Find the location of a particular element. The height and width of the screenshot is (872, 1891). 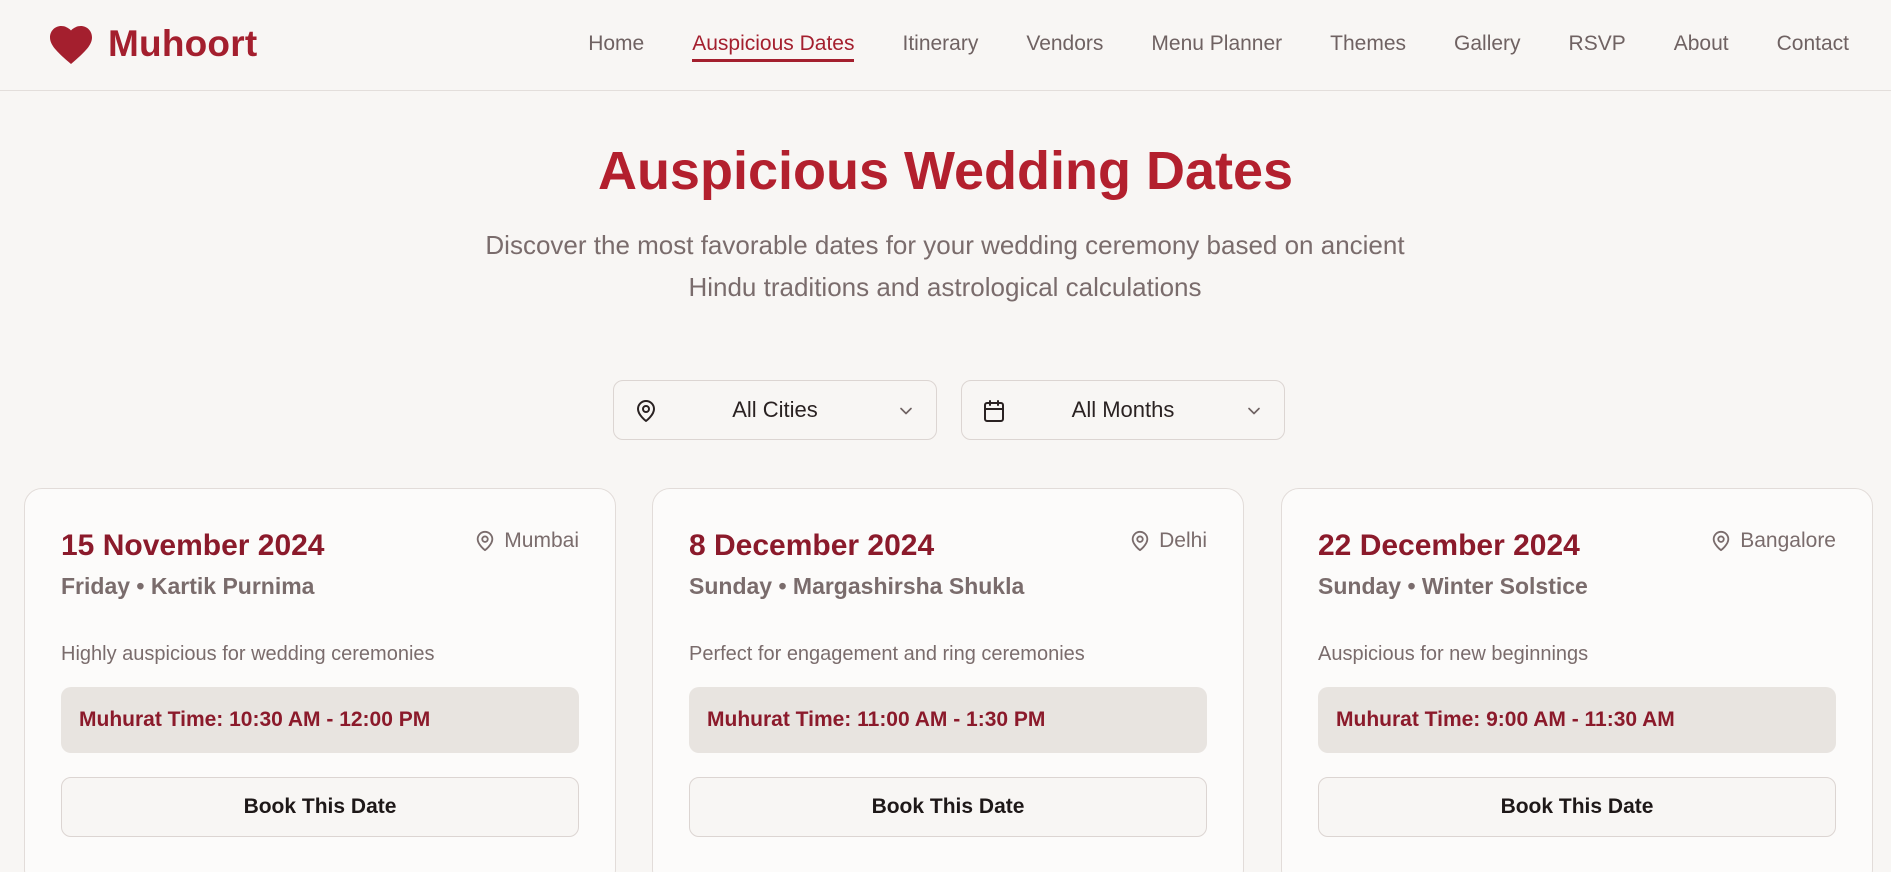

card-date: 15 November 2024 is located at coordinates (193, 545).